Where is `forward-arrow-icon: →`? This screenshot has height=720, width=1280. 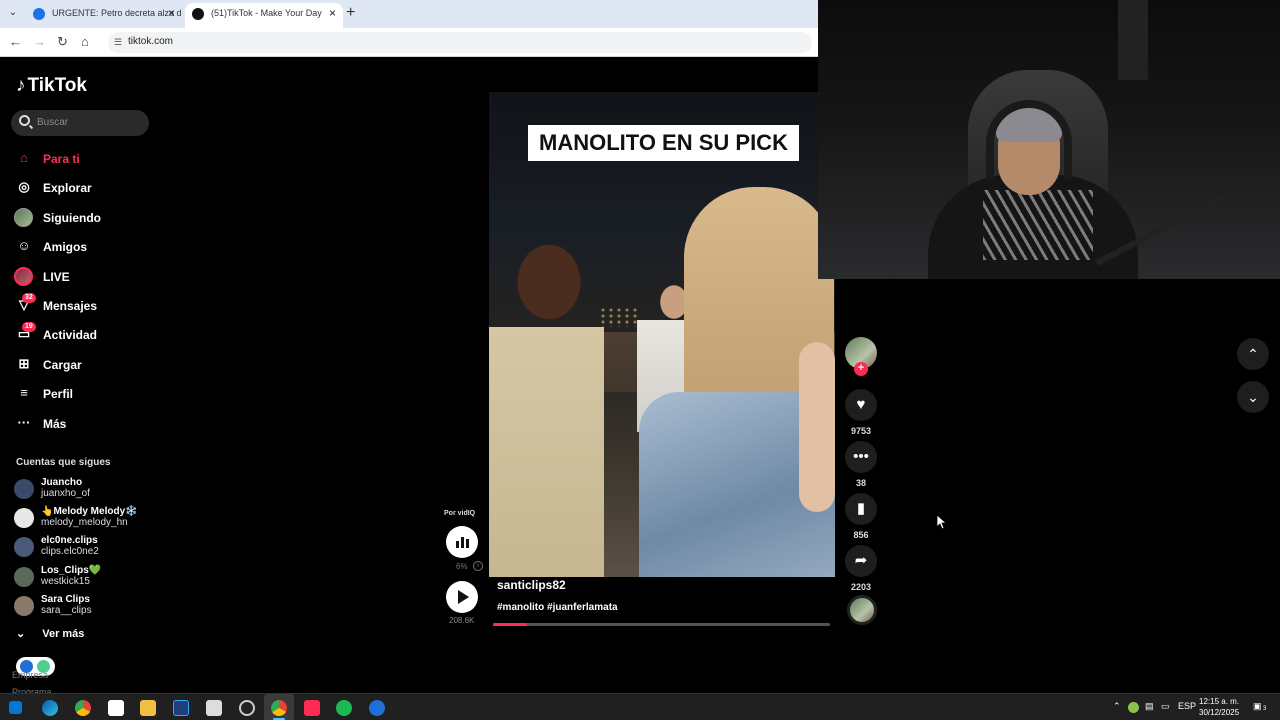 forward-arrow-icon: → is located at coordinates (39, 41).